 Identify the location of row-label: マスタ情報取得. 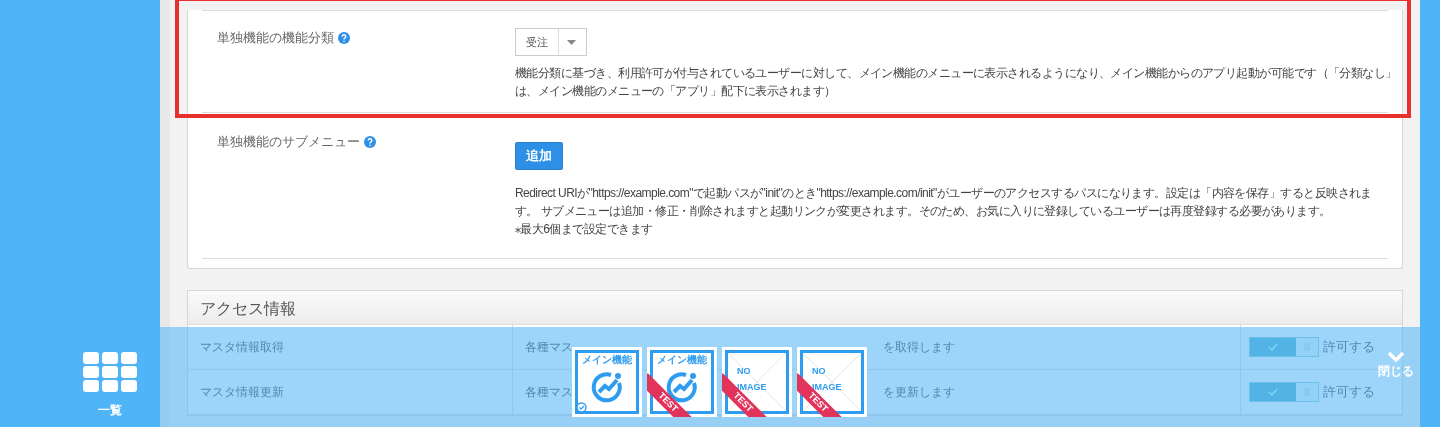
(350, 346).